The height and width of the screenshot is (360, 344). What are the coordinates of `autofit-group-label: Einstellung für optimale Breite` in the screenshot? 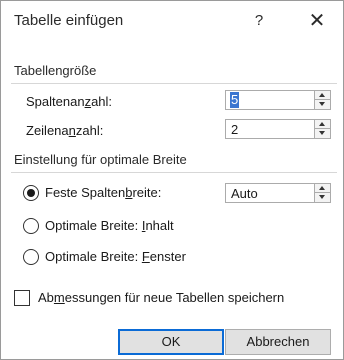 It's located at (100, 159).